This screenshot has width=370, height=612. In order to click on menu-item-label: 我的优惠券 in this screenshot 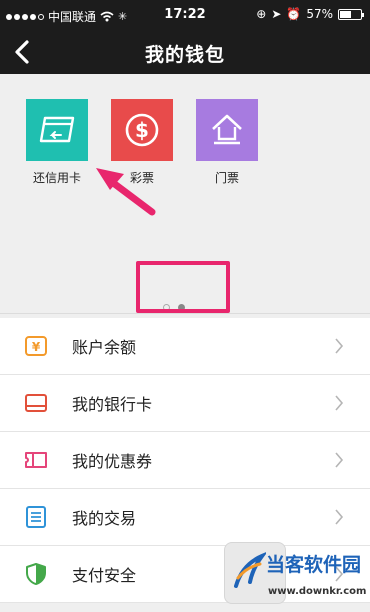, I will do `click(112, 461)`.